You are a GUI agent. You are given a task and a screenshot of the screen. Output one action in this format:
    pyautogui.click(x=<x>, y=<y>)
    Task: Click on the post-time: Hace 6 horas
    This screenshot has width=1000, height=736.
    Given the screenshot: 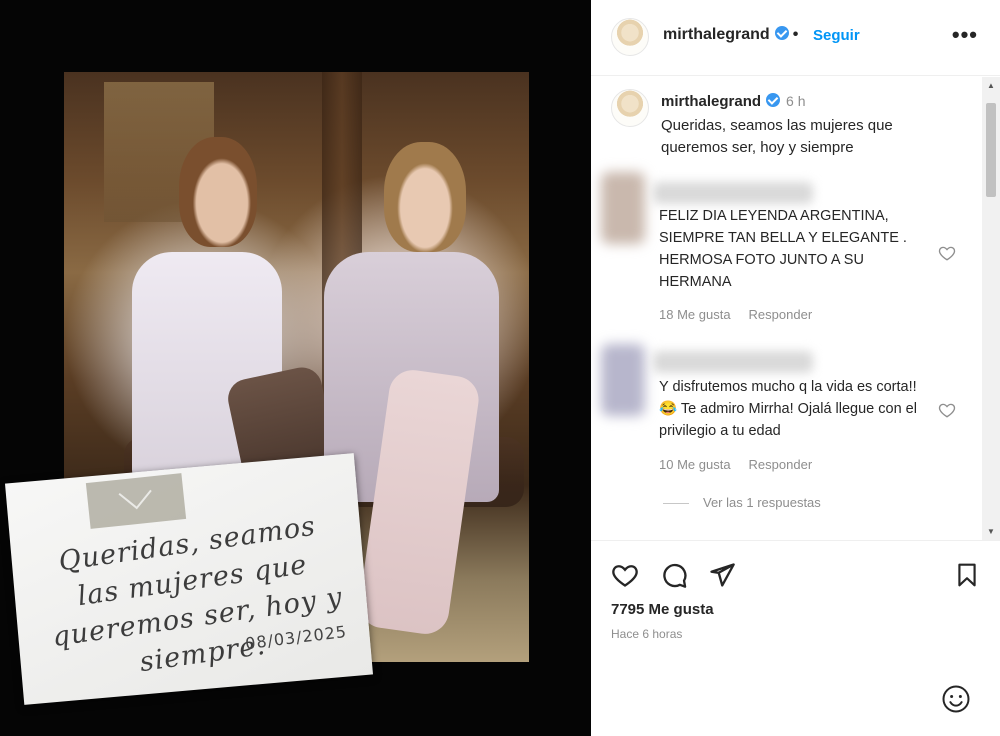 What is the action you would take?
    pyautogui.click(x=647, y=634)
    